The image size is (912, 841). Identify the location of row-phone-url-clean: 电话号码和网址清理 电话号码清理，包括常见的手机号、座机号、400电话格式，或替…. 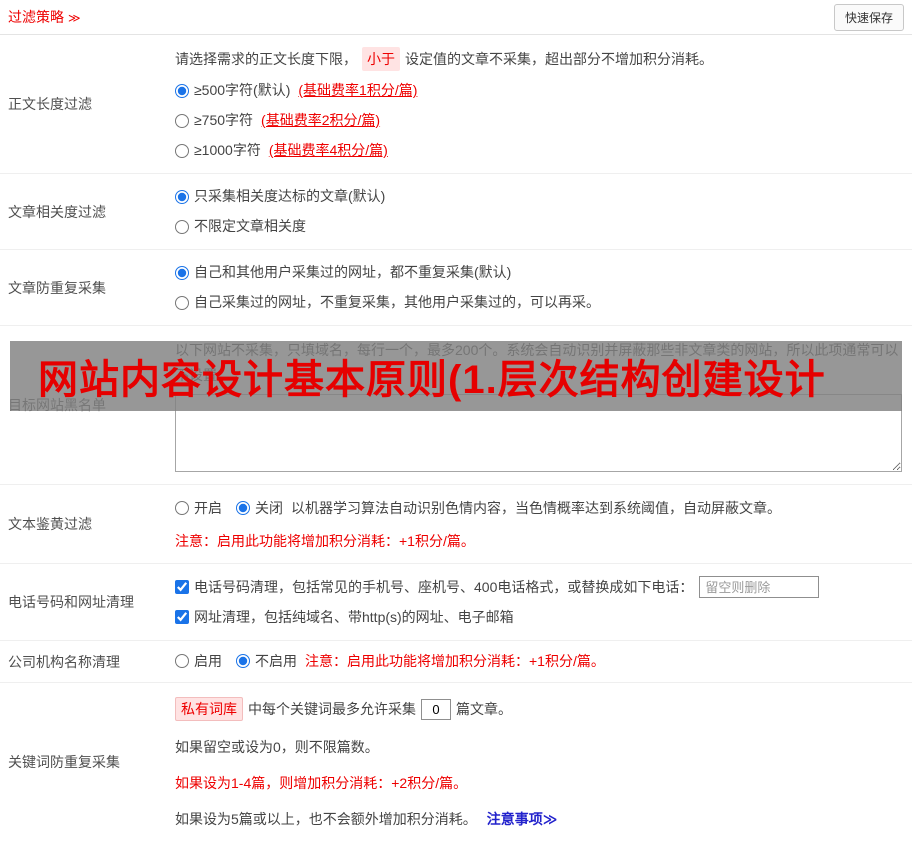
(456, 602).